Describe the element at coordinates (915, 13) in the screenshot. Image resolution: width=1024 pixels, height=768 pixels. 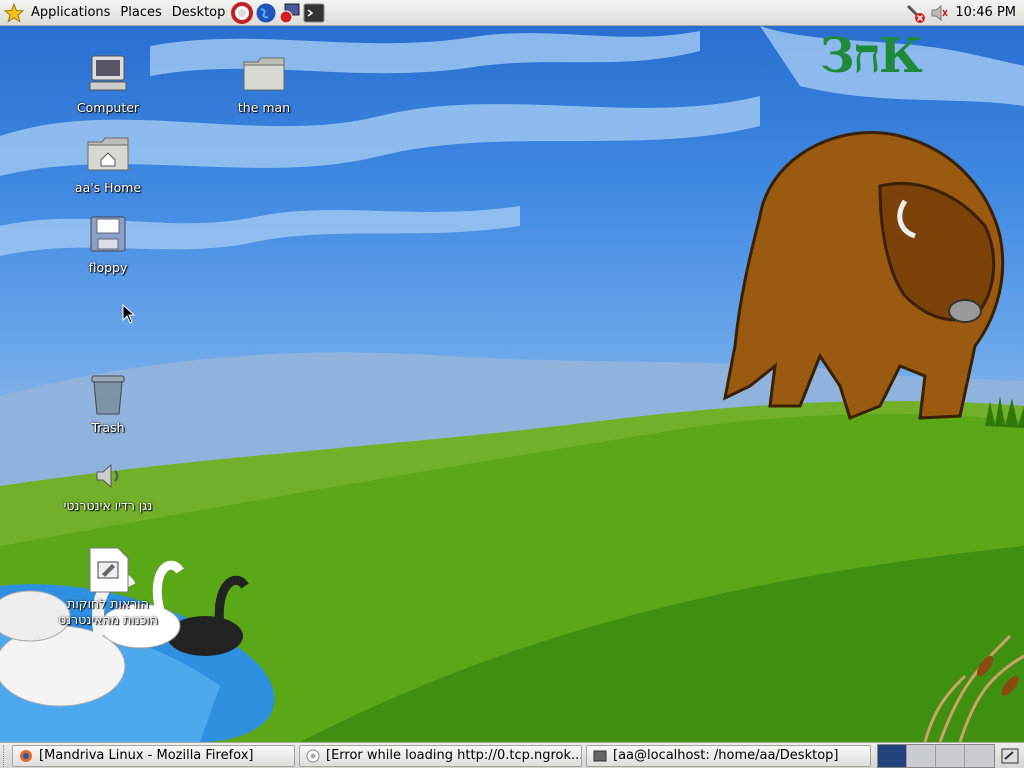
I see `network-disconnected-icon` at that location.